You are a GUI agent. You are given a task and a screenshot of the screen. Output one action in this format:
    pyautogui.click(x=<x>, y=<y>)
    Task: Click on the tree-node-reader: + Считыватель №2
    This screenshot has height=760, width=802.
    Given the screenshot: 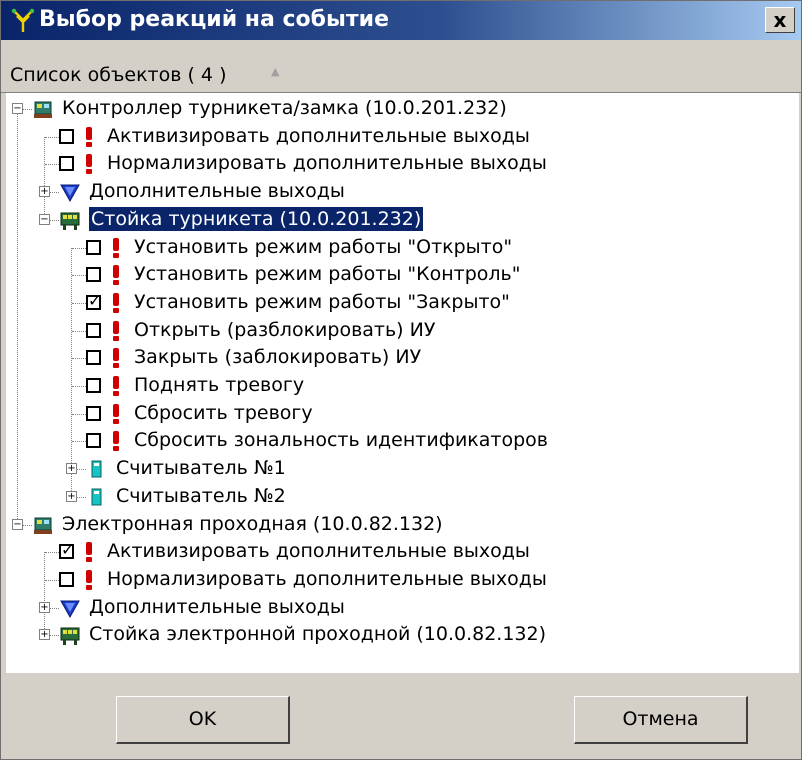 What is the action you would take?
    pyautogui.click(x=401, y=496)
    